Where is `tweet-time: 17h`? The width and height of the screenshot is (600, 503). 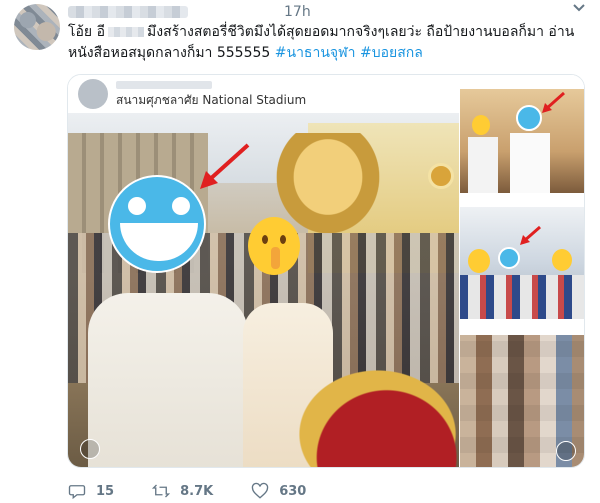
tweet-time: 17h is located at coordinates (297, 12).